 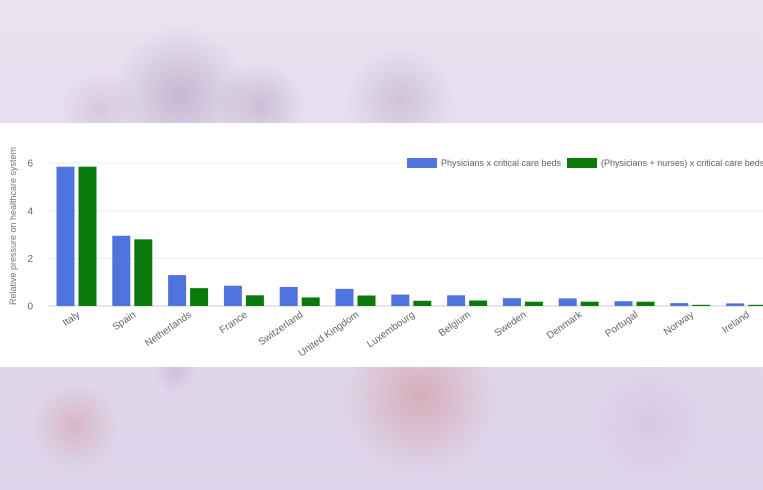 I want to click on legend-swatch-physicians, so click(x=422, y=163).